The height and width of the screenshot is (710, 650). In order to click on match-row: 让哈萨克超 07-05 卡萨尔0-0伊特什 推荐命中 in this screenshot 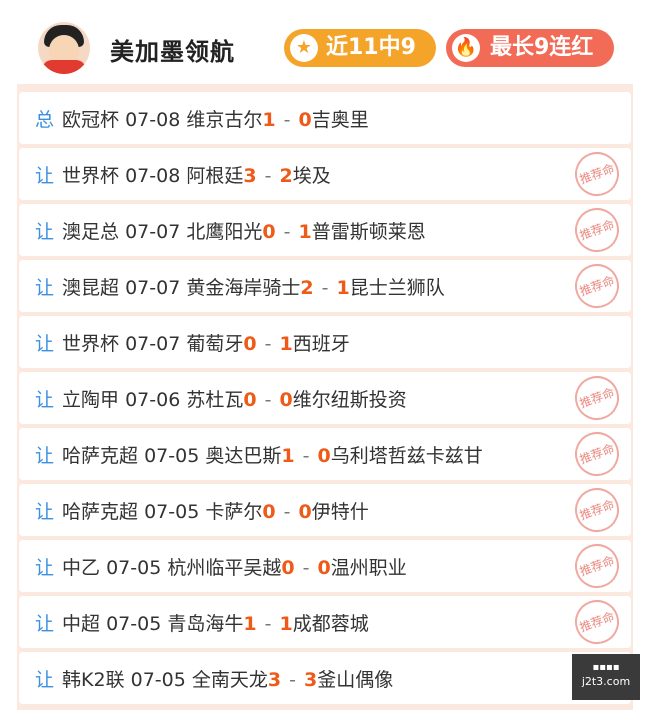, I will do `click(325, 518)`.